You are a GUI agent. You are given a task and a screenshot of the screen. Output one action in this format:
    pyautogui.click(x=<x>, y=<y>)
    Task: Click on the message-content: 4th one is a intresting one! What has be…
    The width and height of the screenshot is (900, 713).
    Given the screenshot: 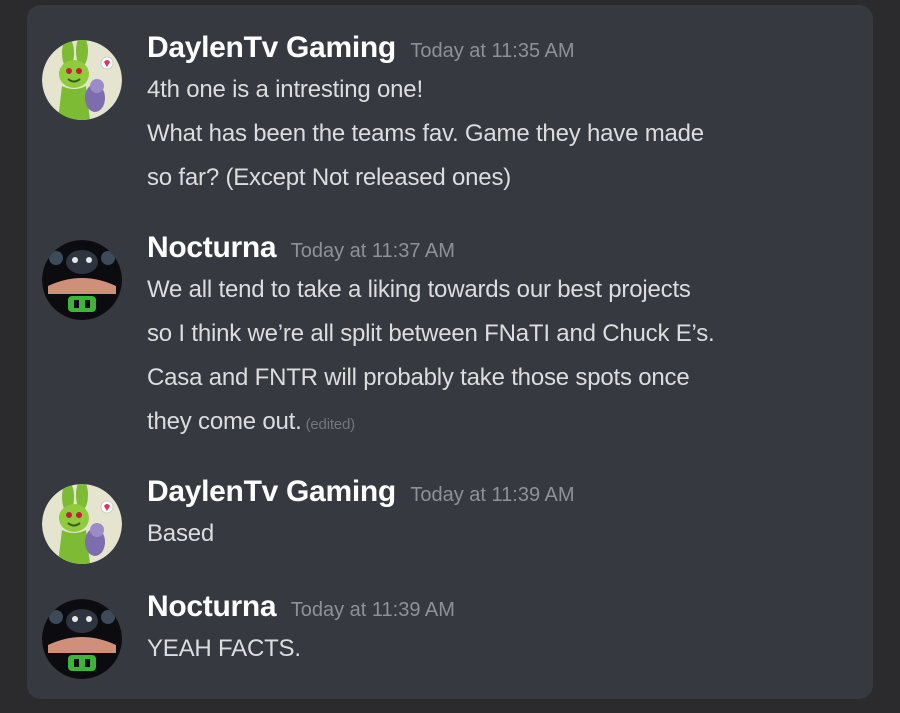 What is the action you would take?
    pyautogui.click(x=504, y=134)
    